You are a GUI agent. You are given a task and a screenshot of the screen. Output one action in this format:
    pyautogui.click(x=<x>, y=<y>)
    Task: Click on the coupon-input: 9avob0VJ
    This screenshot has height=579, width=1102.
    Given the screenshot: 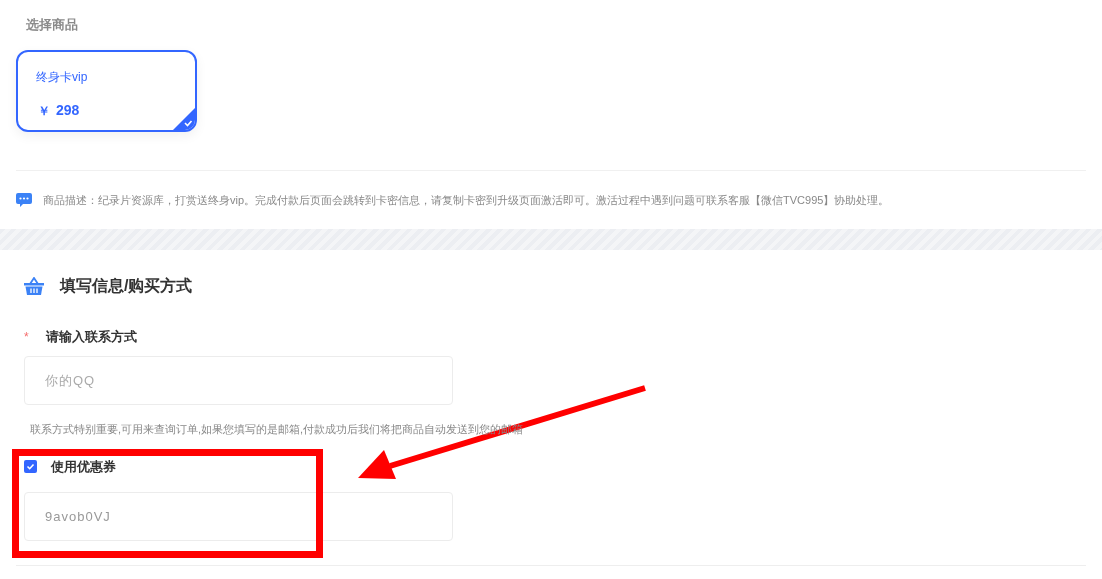 What is the action you would take?
    pyautogui.click(x=238, y=516)
    